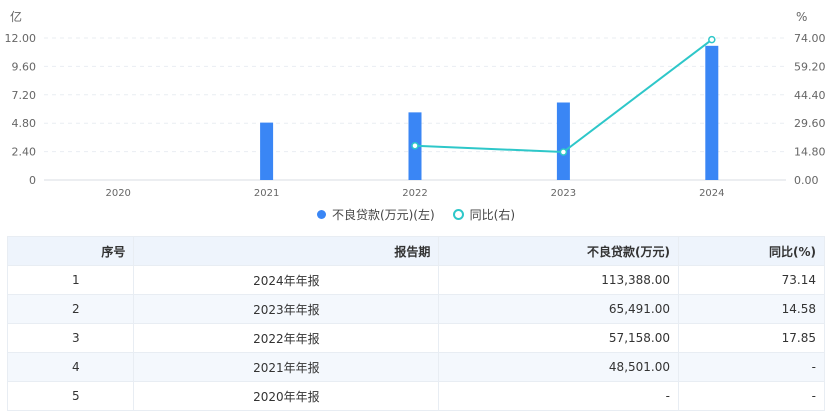 This screenshot has width=832, height=411. What do you see at coordinates (751, 280) in the screenshot?
I see `cell-yoy: 73.14` at bounding box center [751, 280].